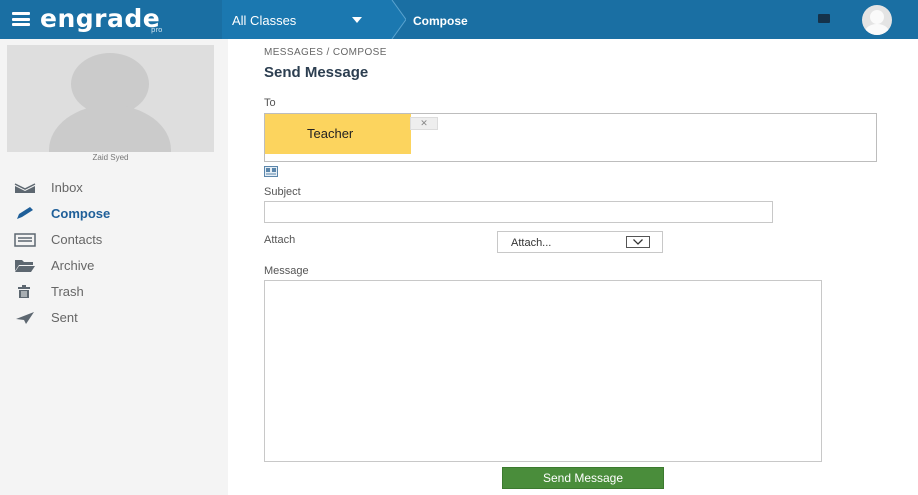 This screenshot has width=918, height=495. Describe the element at coordinates (25, 240) in the screenshot. I see `contacts-card-icon` at that location.